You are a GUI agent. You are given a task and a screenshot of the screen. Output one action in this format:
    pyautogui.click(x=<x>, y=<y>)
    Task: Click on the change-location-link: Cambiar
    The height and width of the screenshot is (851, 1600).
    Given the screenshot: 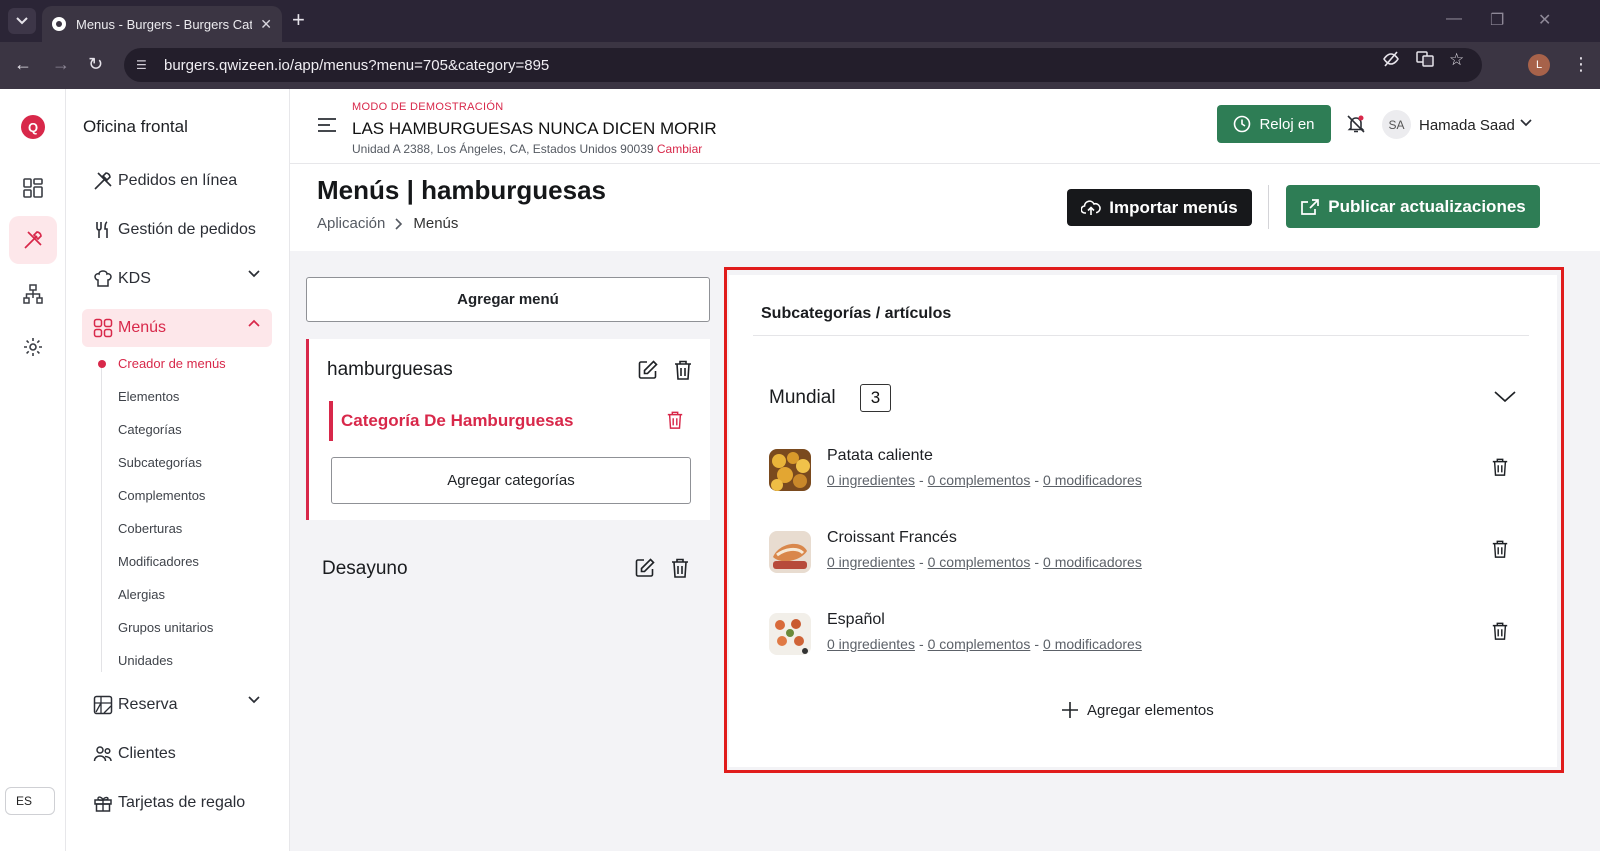 What is the action you would take?
    pyautogui.click(x=679, y=149)
    